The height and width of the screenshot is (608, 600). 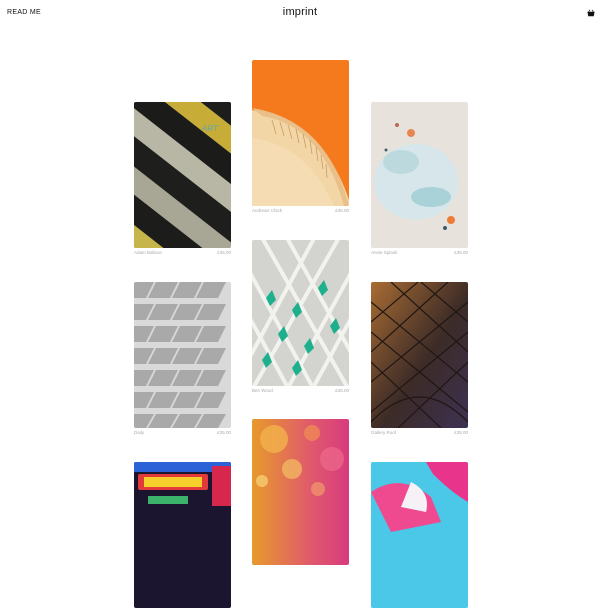 I want to click on product-card: ART Adam Balloon £35.00, so click(x=182, y=179).